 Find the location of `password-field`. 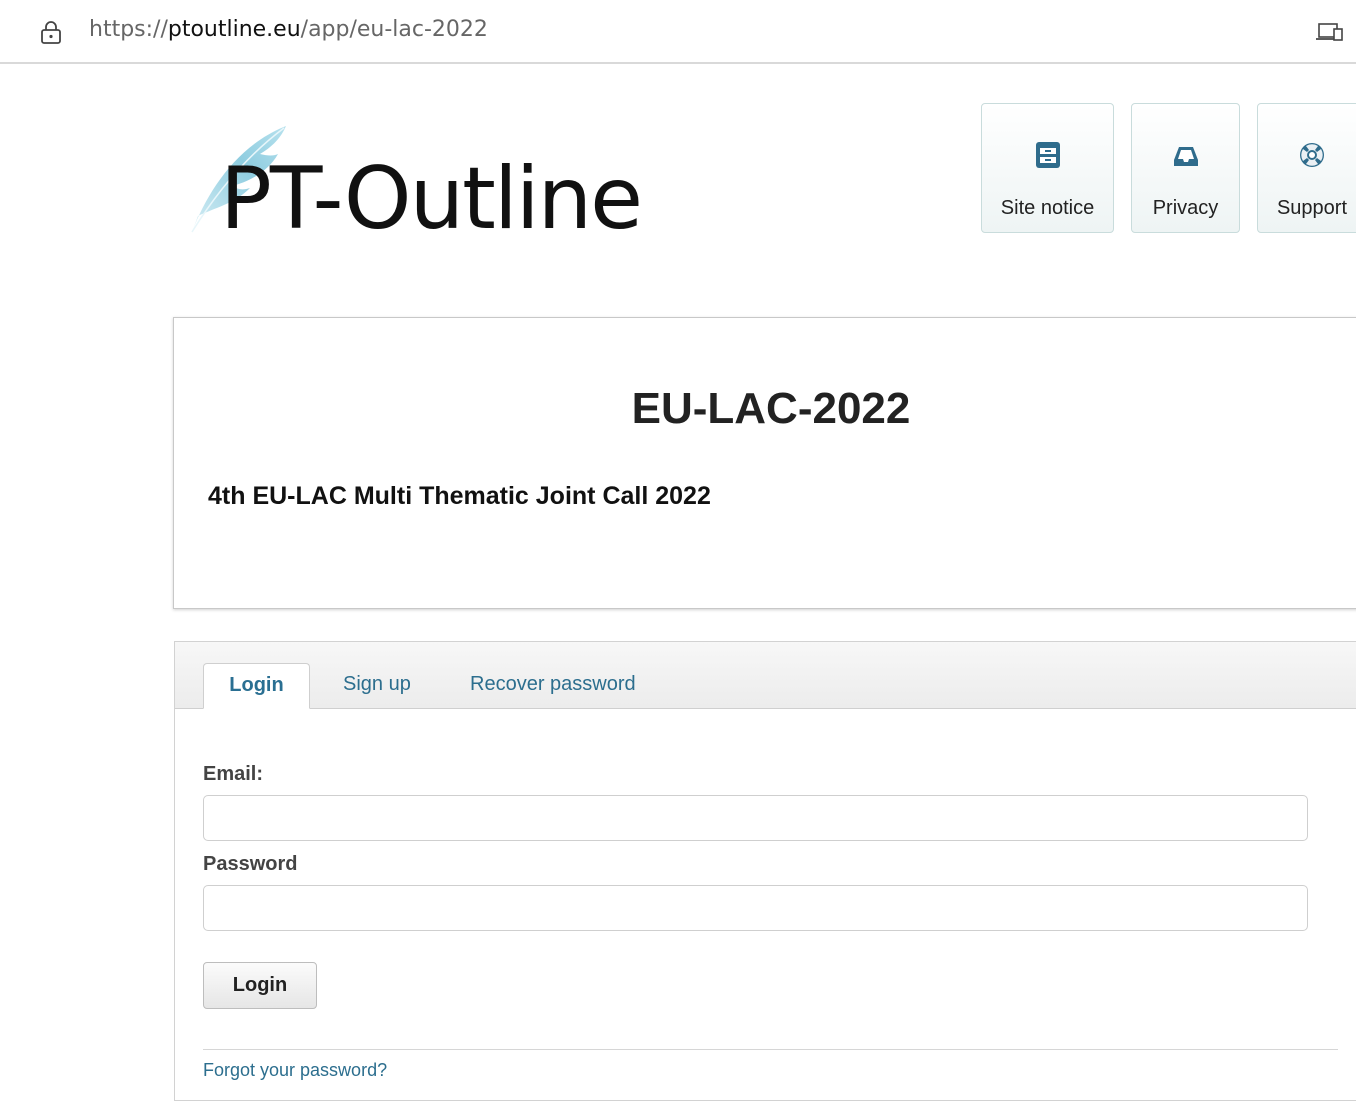

password-field is located at coordinates (755, 908).